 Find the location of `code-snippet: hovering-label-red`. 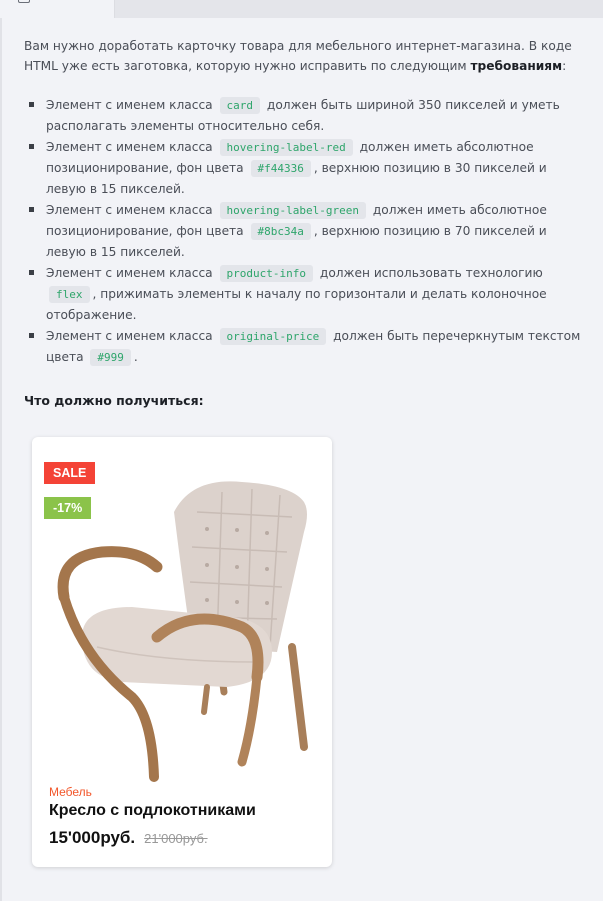

code-snippet: hovering-label-red is located at coordinates (286, 147).